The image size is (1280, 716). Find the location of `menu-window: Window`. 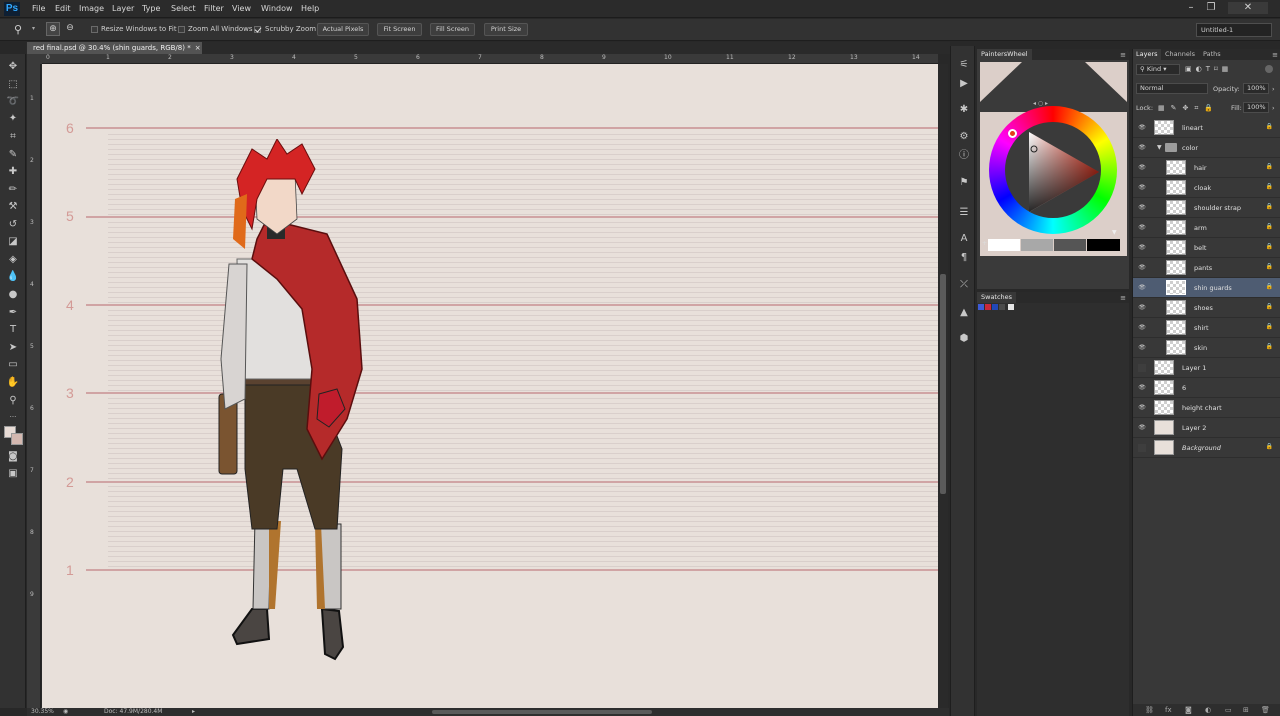

menu-window: Window is located at coordinates (277, 8).